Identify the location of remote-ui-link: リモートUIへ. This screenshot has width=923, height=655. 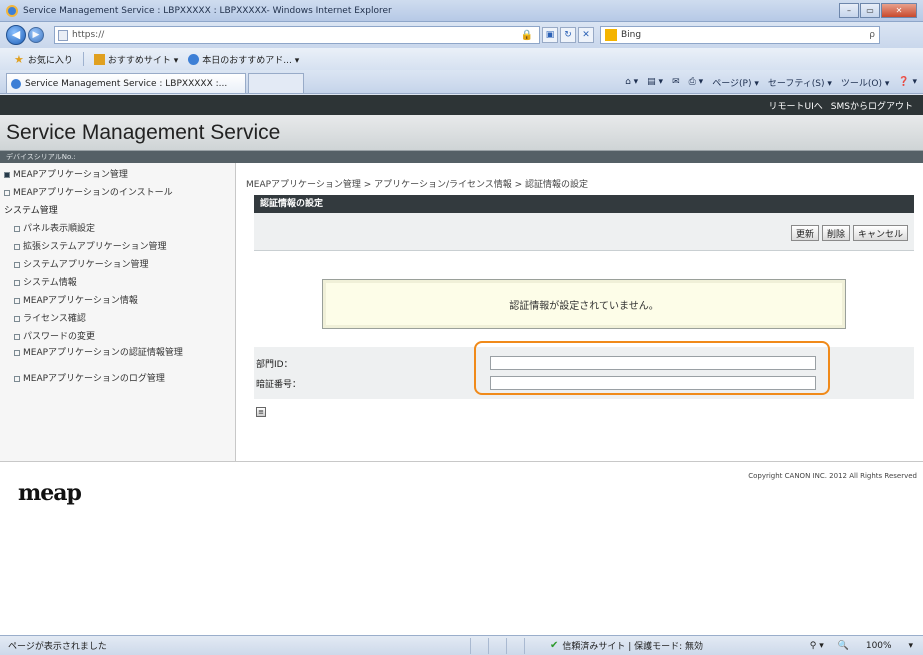
(796, 105).